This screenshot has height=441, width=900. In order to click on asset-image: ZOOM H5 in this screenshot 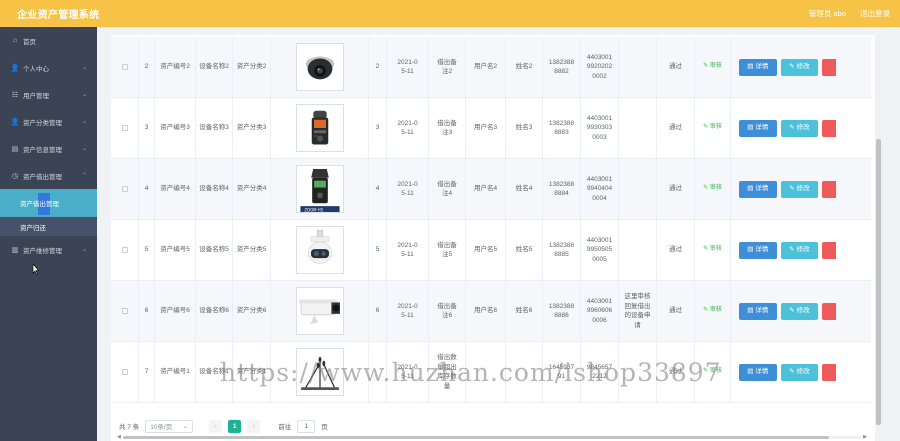, I will do `click(319, 189)`.